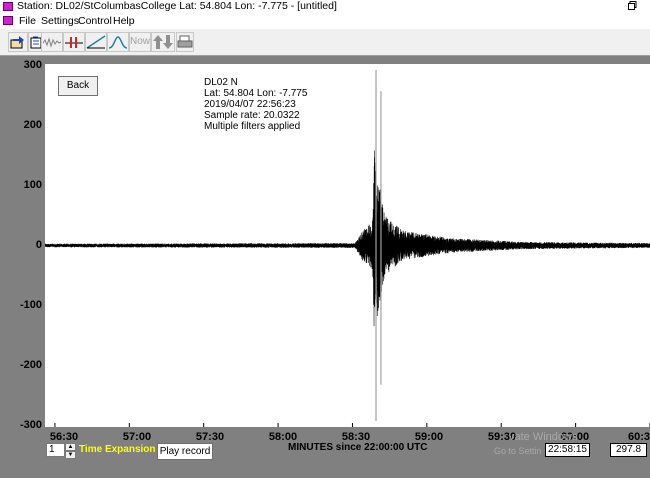 The width and height of the screenshot is (650, 478). I want to click on cursor-time-field: 22:58:15, so click(567, 450).